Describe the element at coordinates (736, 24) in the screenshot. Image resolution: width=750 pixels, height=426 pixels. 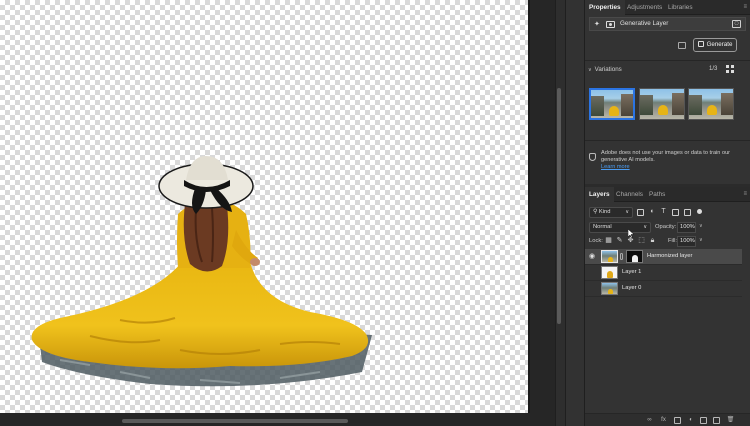
I see `generative-badge-icon: ⎔` at that location.